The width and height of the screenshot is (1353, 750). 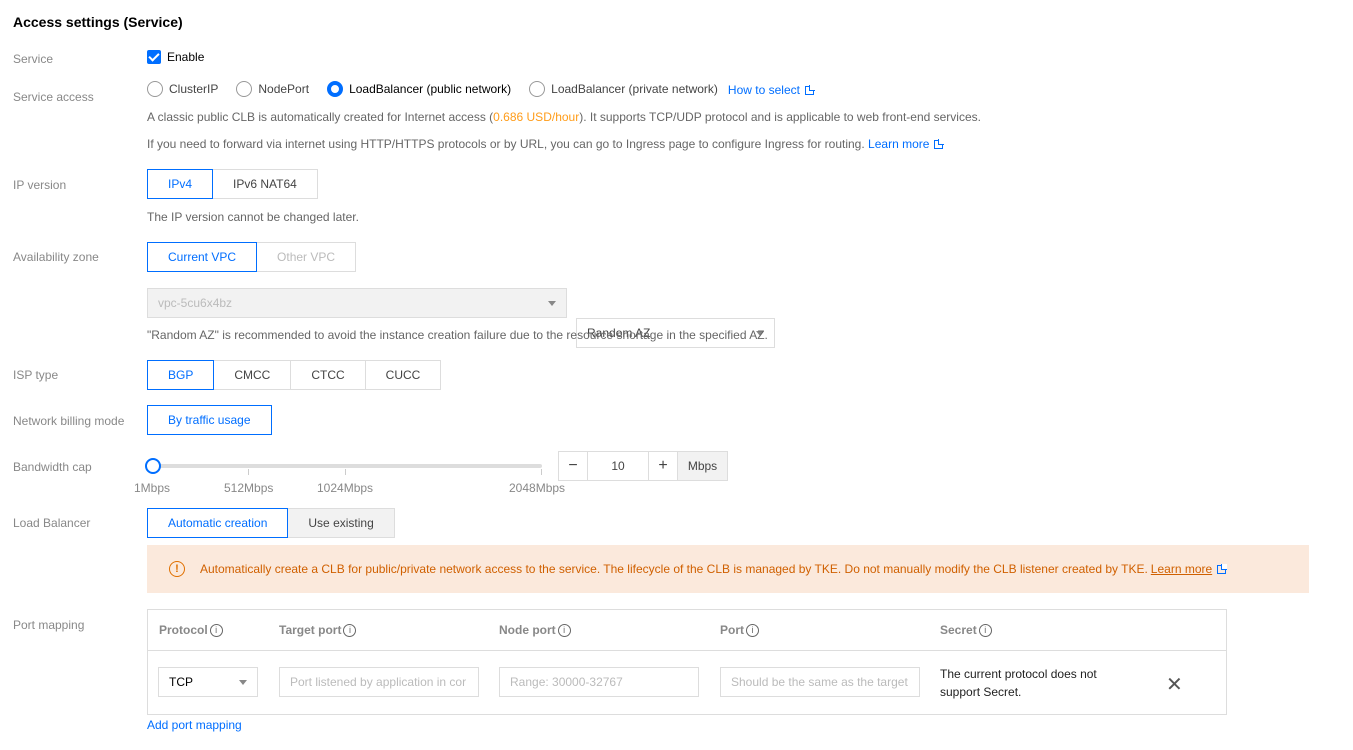 What do you see at coordinates (36, 375) in the screenshot?
I see `isp-type-label: ISP type` at bounding box center [36, 375].